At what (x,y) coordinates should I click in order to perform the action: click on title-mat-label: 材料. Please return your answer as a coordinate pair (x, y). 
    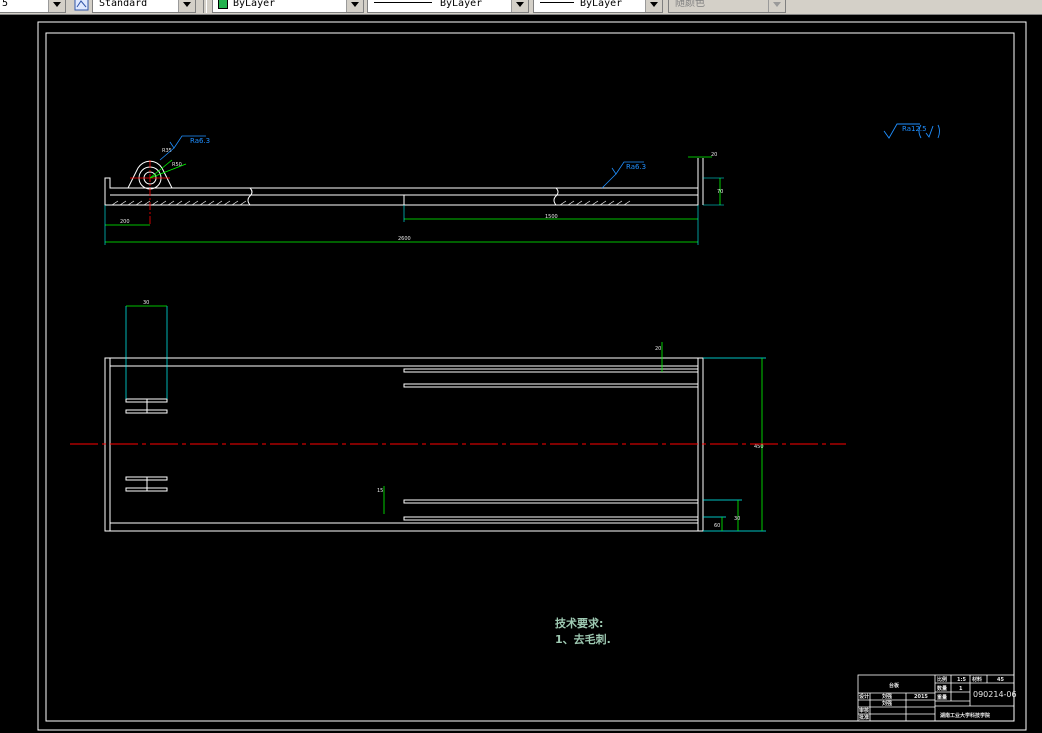
    Looking at the image, I should click on (977, 679).